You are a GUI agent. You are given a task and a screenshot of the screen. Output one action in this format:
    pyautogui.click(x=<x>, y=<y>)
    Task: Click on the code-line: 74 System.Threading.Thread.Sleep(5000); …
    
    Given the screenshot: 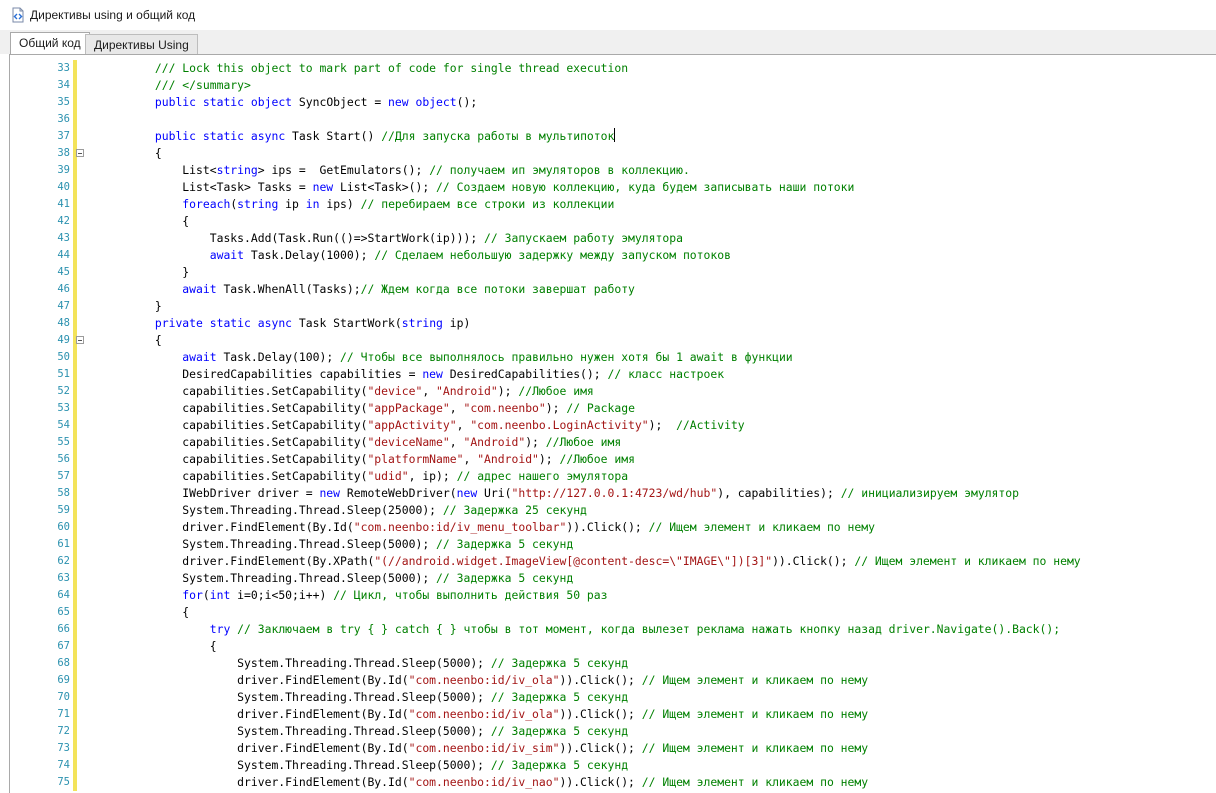 What is the action you would take?
    pyautogui.click(x=613, y=765)
    